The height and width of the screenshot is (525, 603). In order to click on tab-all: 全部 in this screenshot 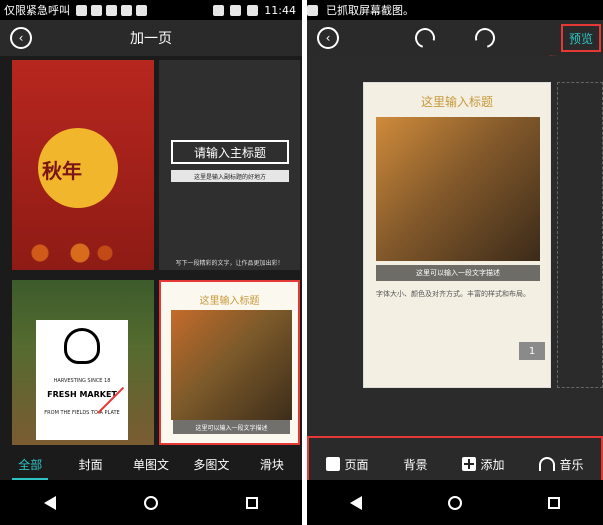, I will do `click(30, 464)`.